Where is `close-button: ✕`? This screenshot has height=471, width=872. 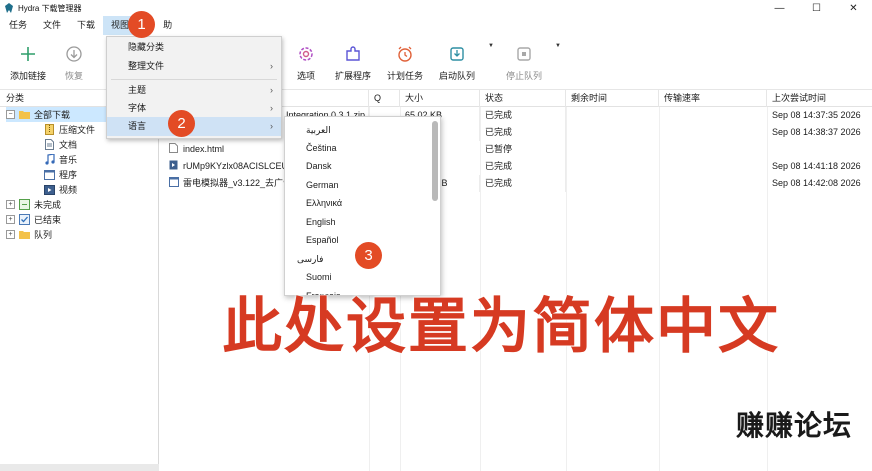
close-button: ✕ is located at coordinates (853, 8).